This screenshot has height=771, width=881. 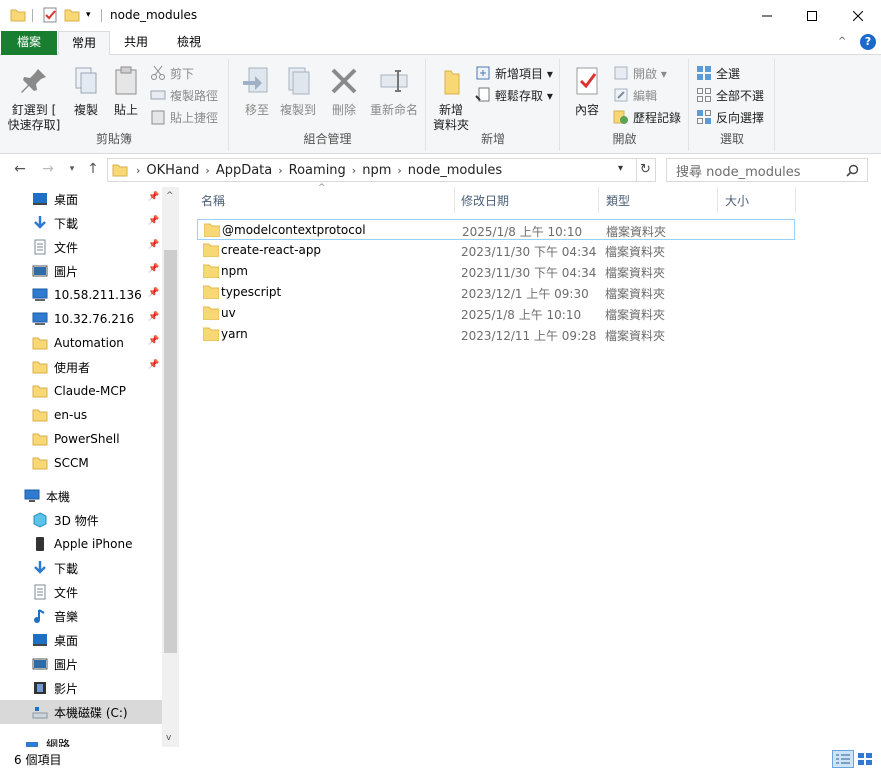 What do you see at coordinates (93, 170) in the screenshot?
I see `up-icon: ↑` at bounding box center [93, 170].